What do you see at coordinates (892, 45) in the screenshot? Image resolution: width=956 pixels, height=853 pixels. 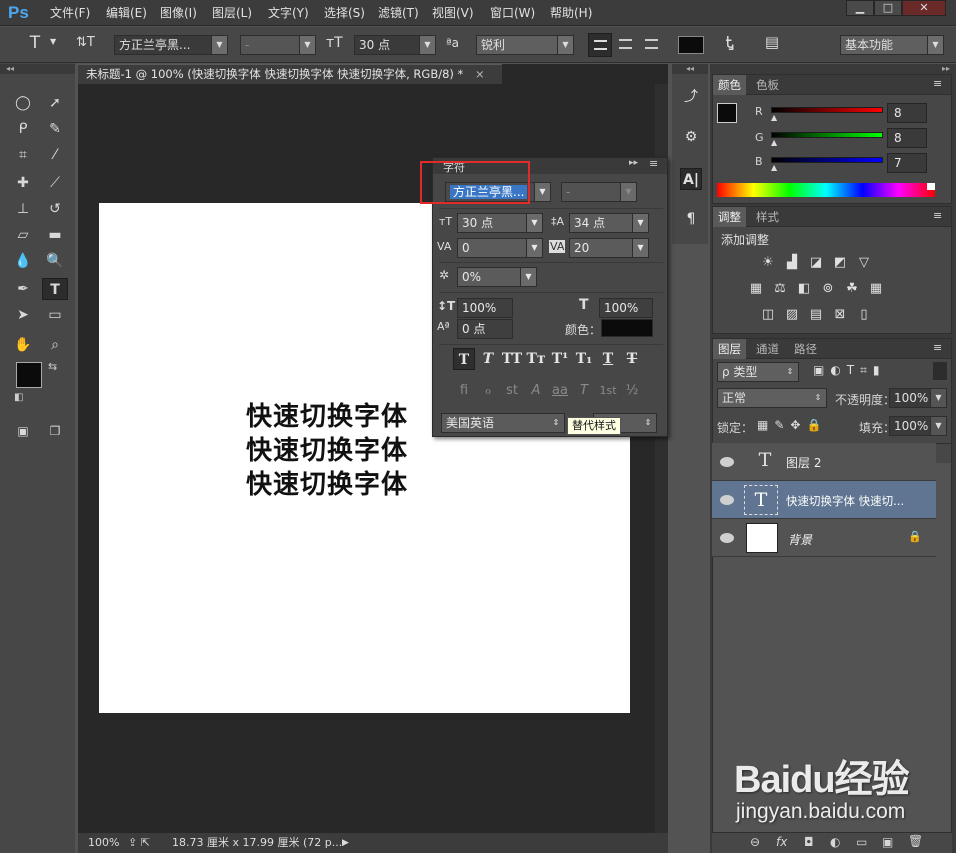 I see `workspace-select: 基本功能 ▼` at bounding box center [892, 45].